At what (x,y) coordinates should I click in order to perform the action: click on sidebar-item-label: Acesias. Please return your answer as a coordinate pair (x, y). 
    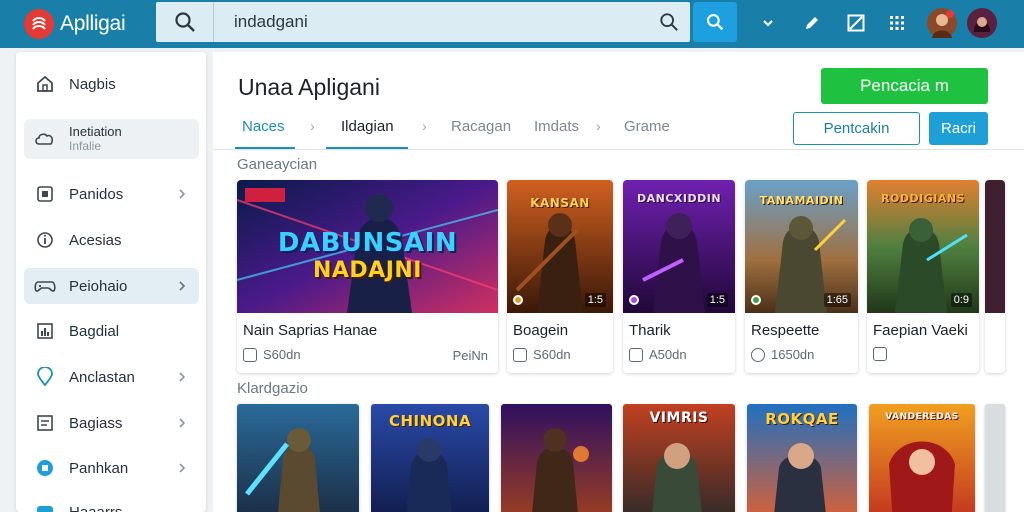
    Looking at the image, I should click on (95, 240).